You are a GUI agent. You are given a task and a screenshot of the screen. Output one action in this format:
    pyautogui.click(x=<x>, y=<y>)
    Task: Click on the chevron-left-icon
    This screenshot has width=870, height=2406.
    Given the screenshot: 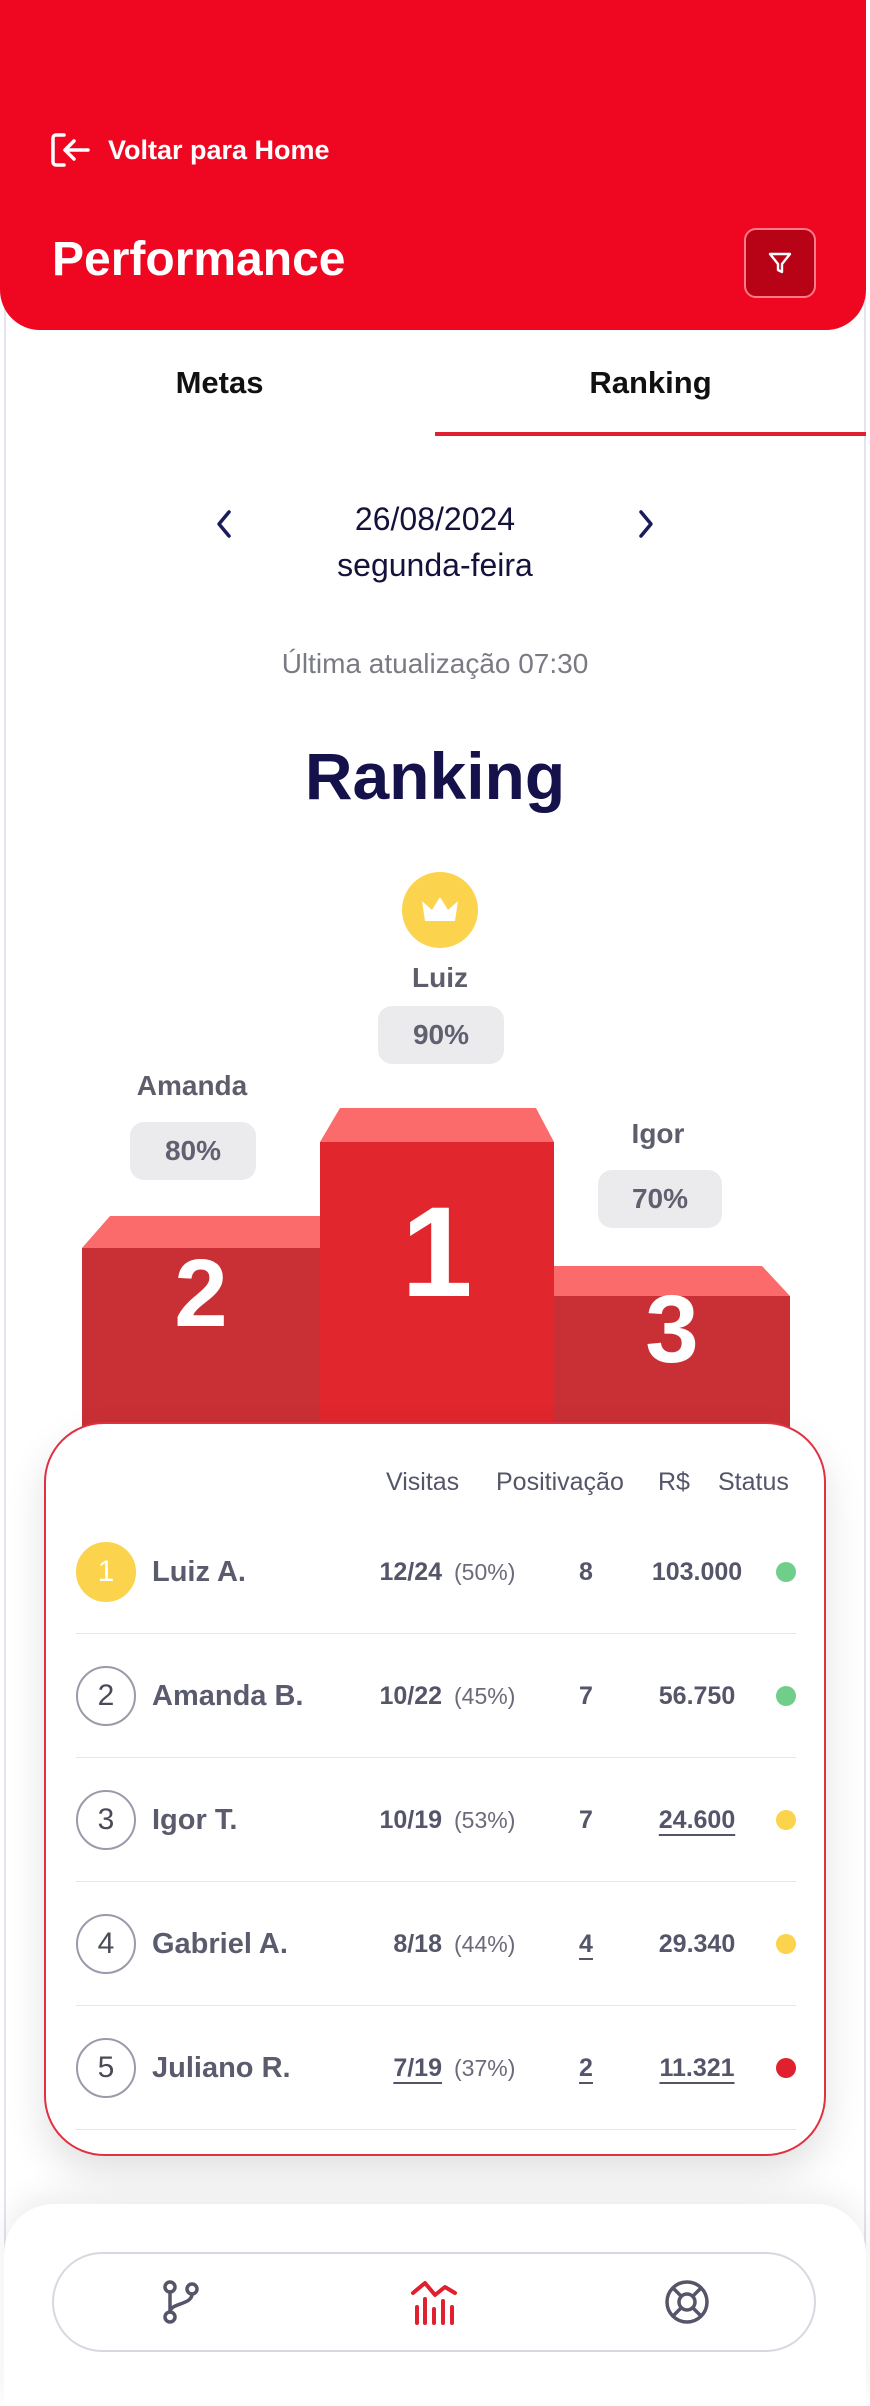 What is the action you would take?
    pyautogui.click(x=224, y=524)
    